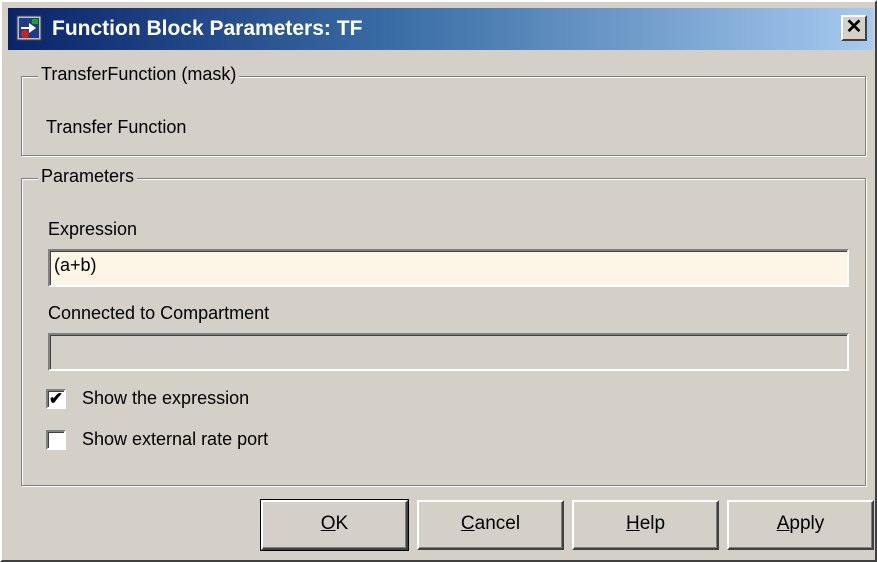 This screenshot has width=877, height=562. I want to click on checkmark-icon: ✔, so click(56, 398).